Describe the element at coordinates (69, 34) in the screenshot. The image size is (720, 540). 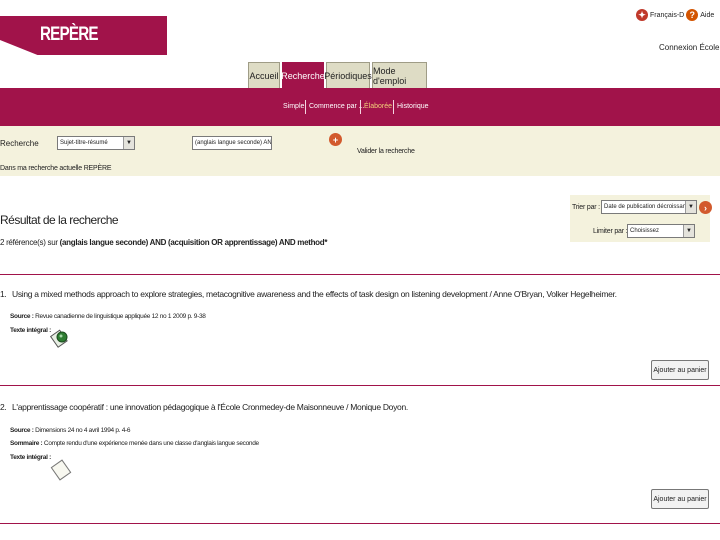
I see `logo: REPÈRE` at that location.